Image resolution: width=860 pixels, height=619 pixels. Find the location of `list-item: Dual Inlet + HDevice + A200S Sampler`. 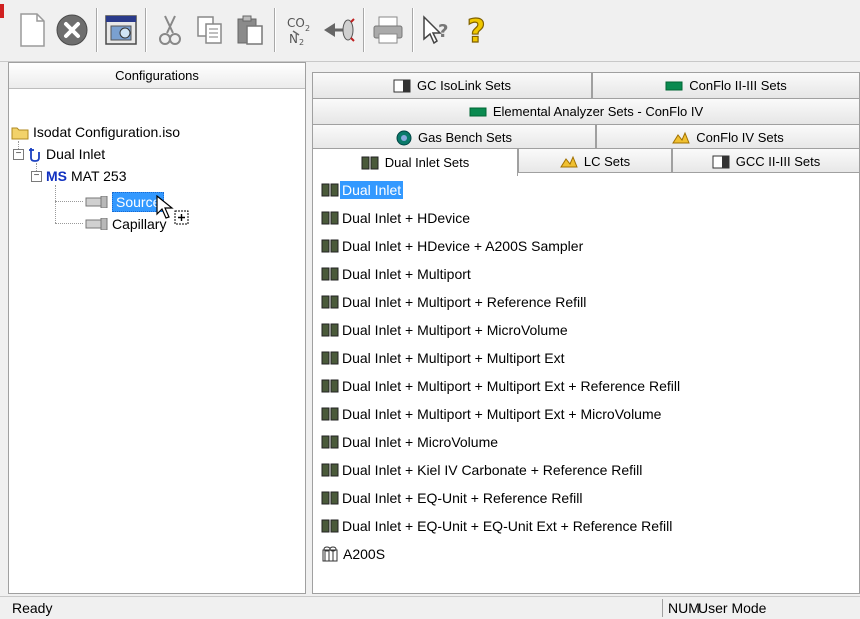

list-item: Dual Inlet + HDevice + A200S Sampler is located at coordinates (453, 246).